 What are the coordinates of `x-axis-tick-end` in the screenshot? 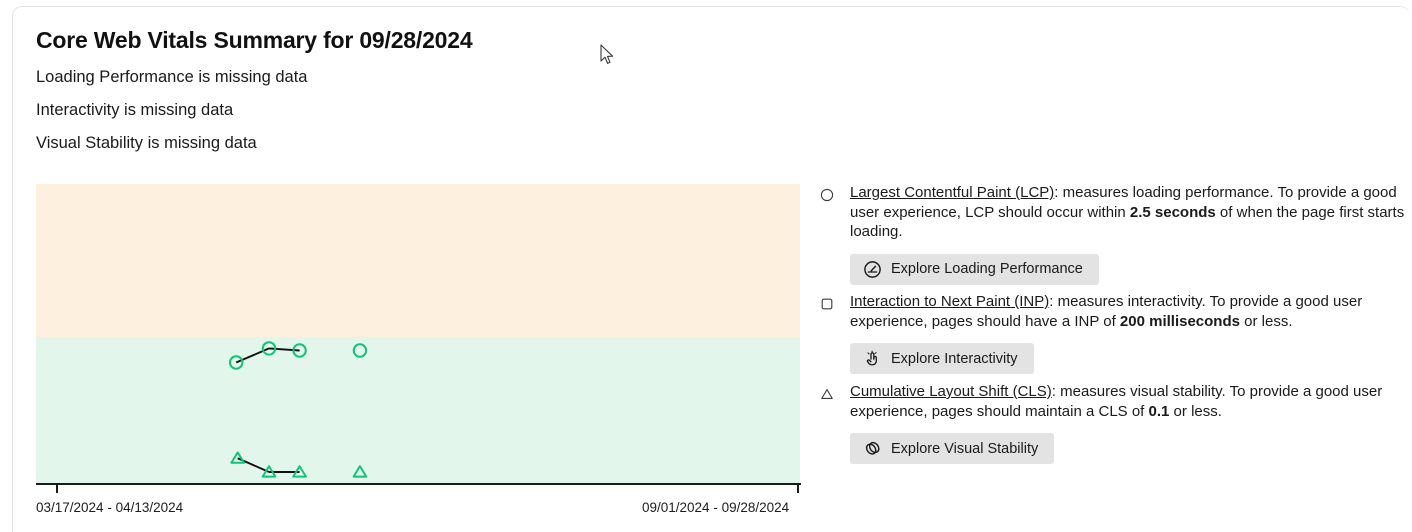 It's located at (798, 489).